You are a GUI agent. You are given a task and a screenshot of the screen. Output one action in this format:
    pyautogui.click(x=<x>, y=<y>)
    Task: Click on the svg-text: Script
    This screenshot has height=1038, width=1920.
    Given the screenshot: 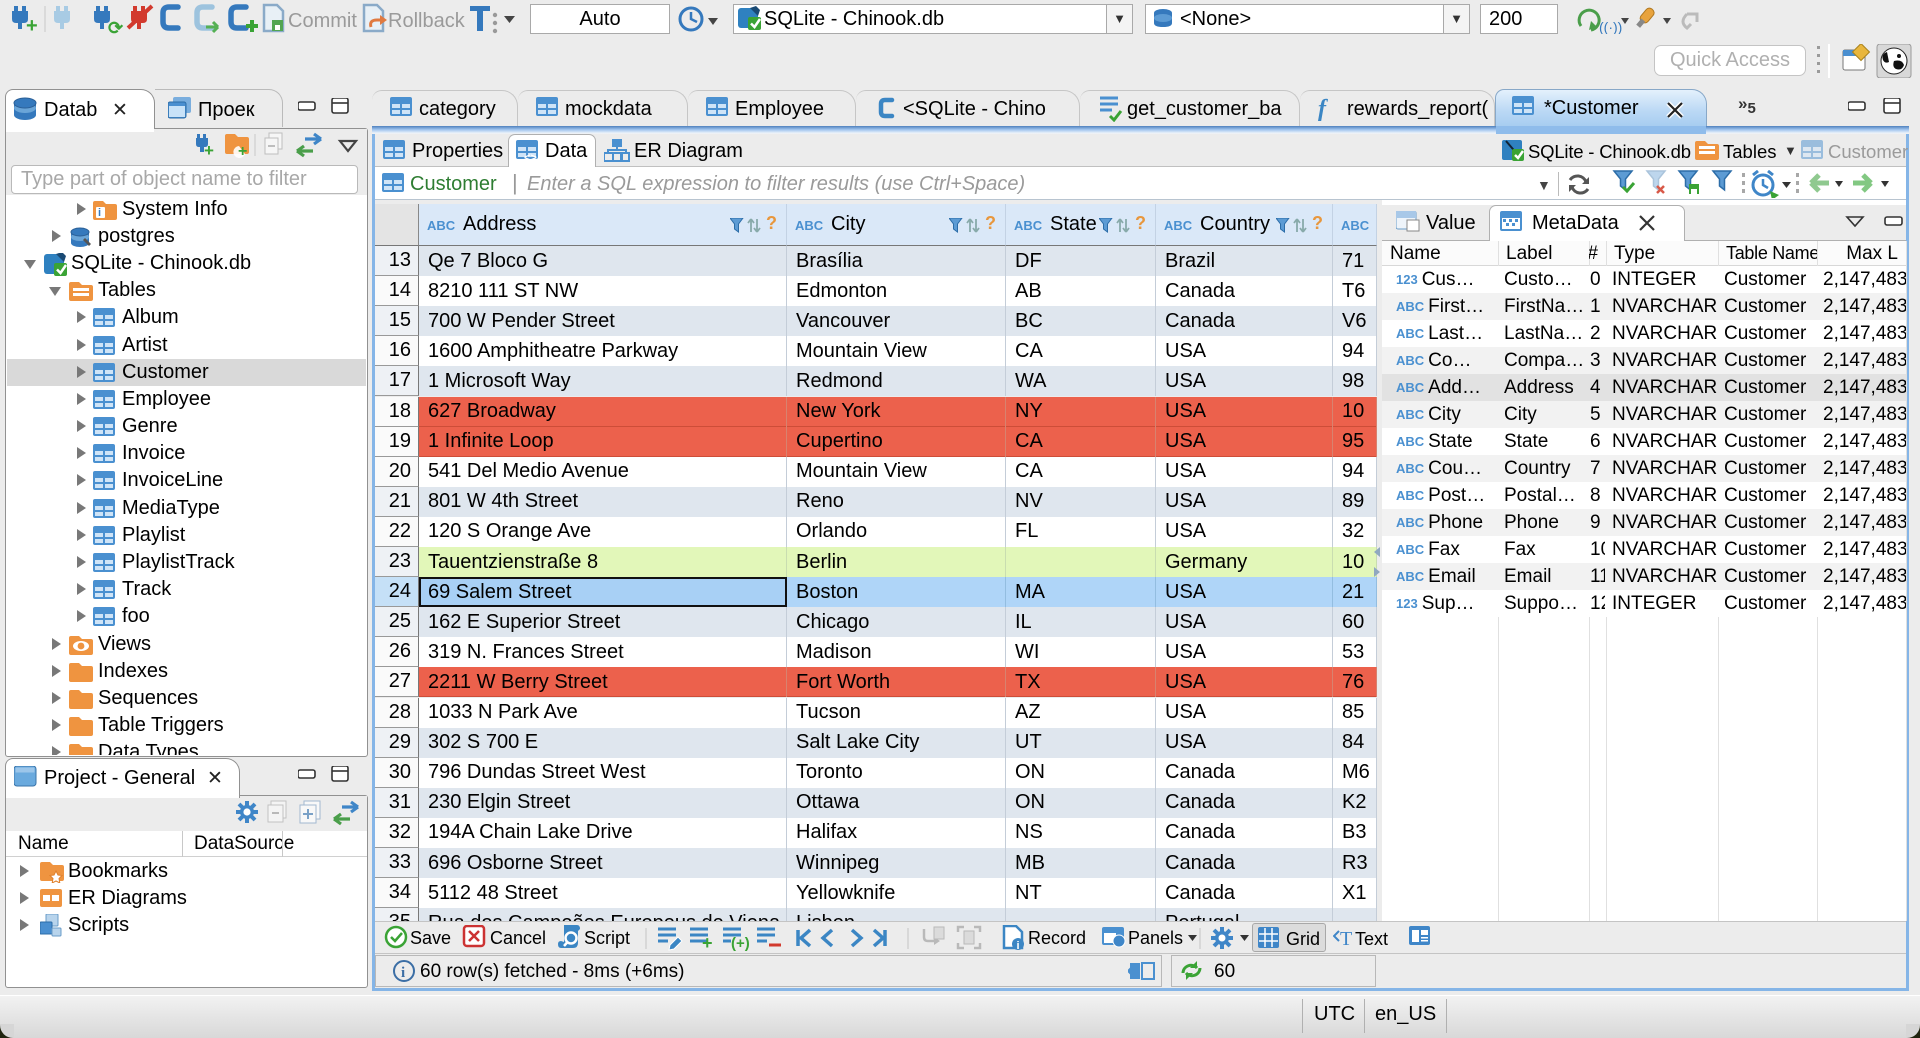 What is the action you would take?
    pyautogui.click(x=607, y=938)
    